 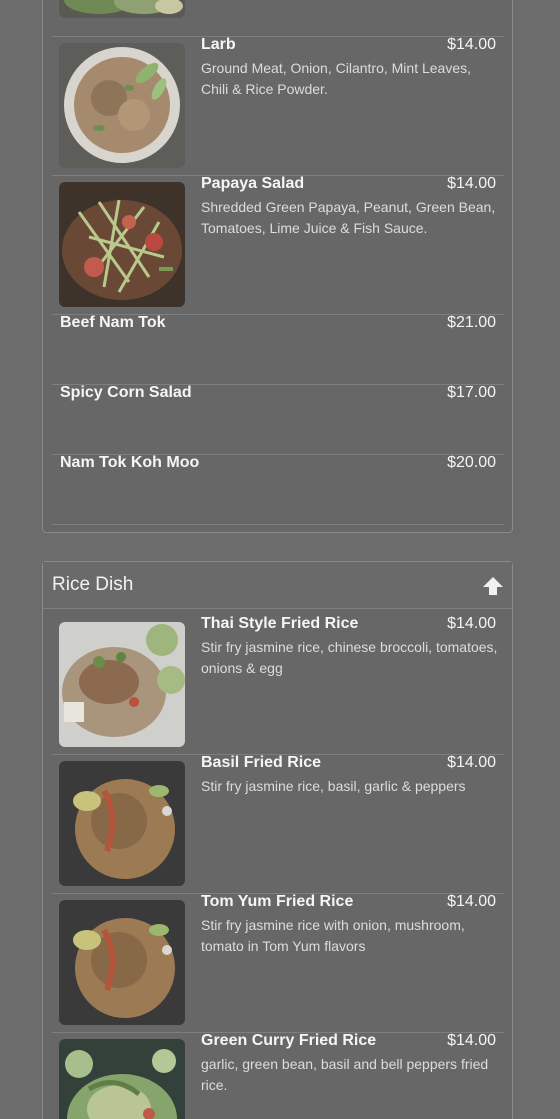 What do you see at coordinates (278, 18) in the screenshot?
I see `menu-item` at bounding box center [278, 18].